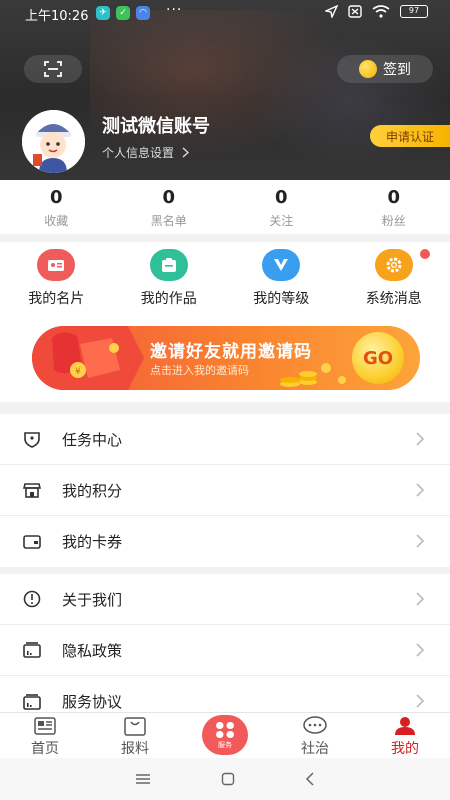 The image size is (450, 800). What do you see at coordinates (225, 744) in the screenshot?
I see `tab-label: 服务` at bounding box center [225, 744].